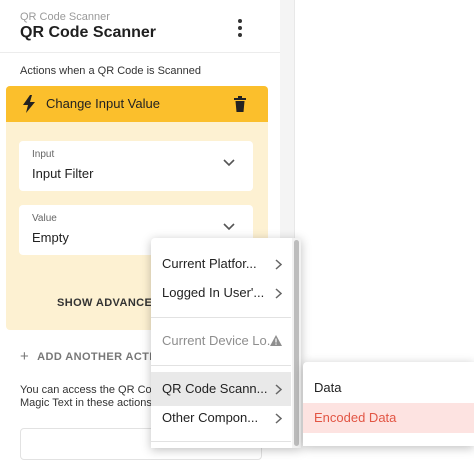 Image resolution: width=474 pixels, height=460 pixels. What do you see at coordinates (140, 52) in the screenshot?
I see `header-divider` at bounding box center [140, 52].